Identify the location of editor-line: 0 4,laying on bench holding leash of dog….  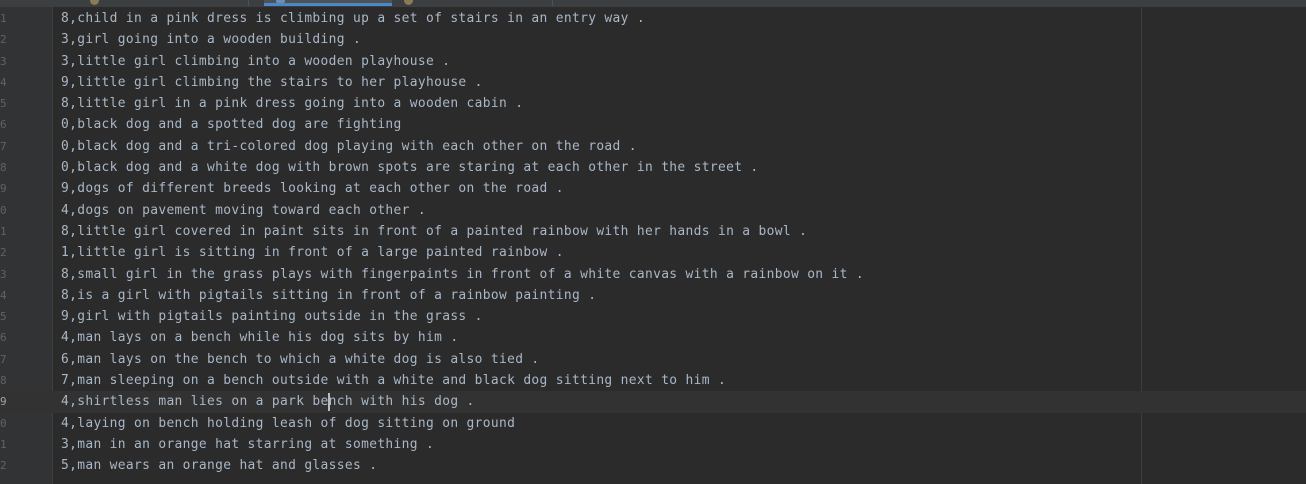
(653, 423).